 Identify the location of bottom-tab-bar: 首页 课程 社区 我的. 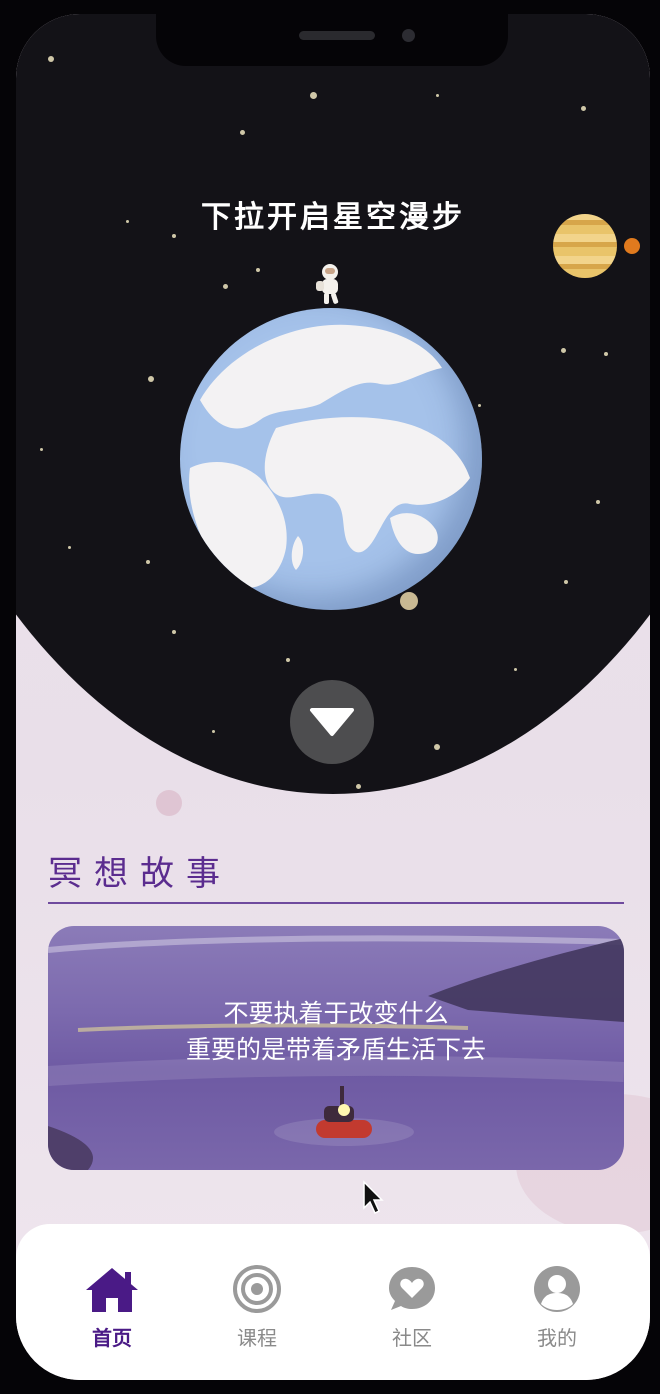
(333, 1302).